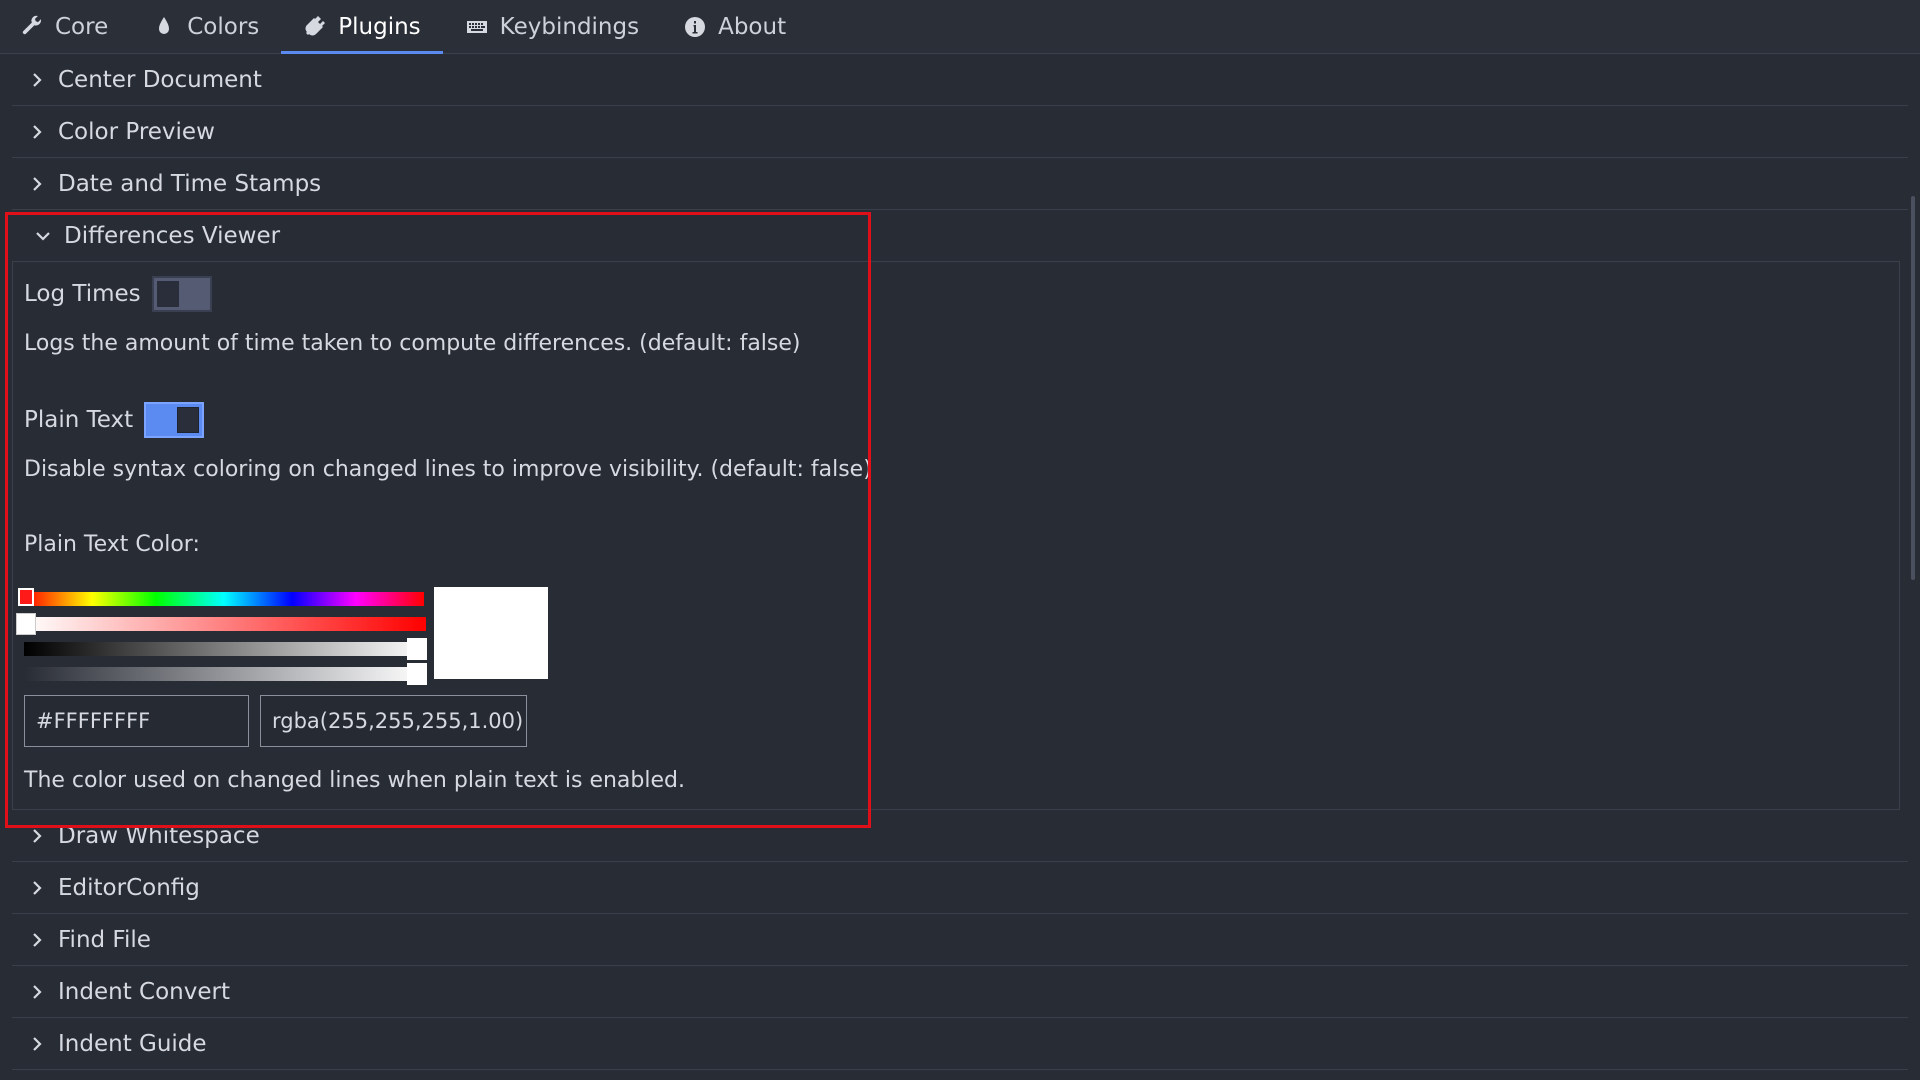 This screenshot has width=1920, height=1080. I want to click on log-times-label: Log Times, so click(82, 294).